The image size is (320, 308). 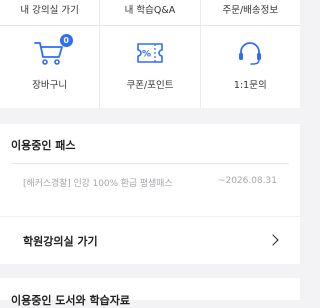 What do you see at coordinates (66, 40) in the screenshot?
I see `cart-count-badge: 0` at bounding box center [66, 40].